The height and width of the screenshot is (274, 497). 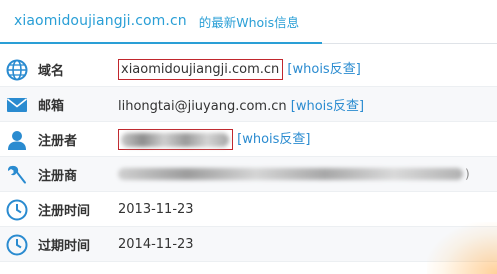 I want to click on whois-title-tab: xiaomidoujiangji.com.cn 的最新Whois信息, so click(x=161, y=22).